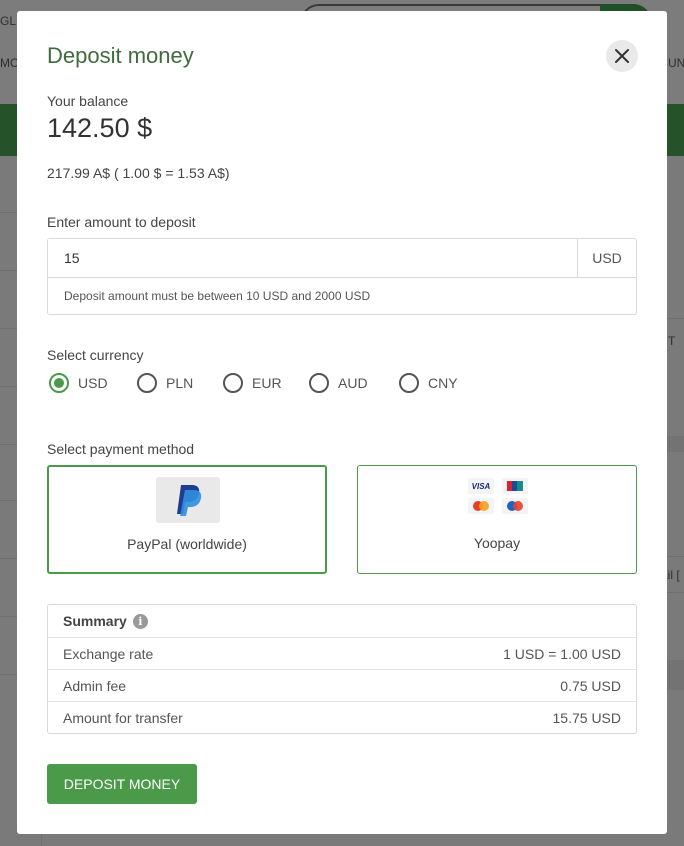  Describe the element at coordinates (342, 621) in the screenshot. I see `summary-header: Summary i` at that location.